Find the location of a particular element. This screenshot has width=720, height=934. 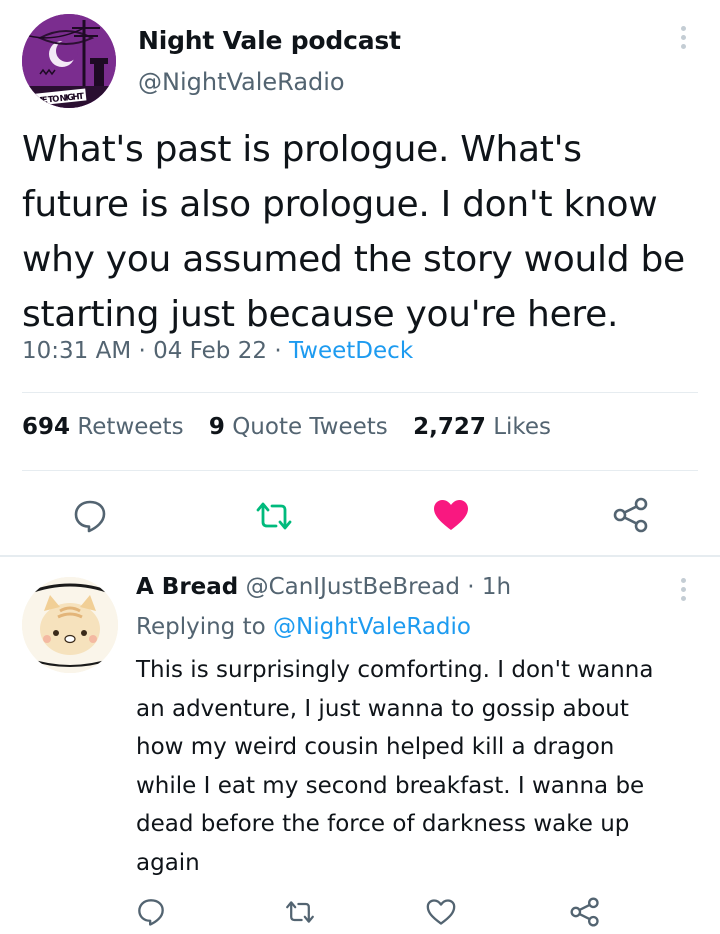

likes-stat: 2,727 Likes is located at coordinates (482, 427).